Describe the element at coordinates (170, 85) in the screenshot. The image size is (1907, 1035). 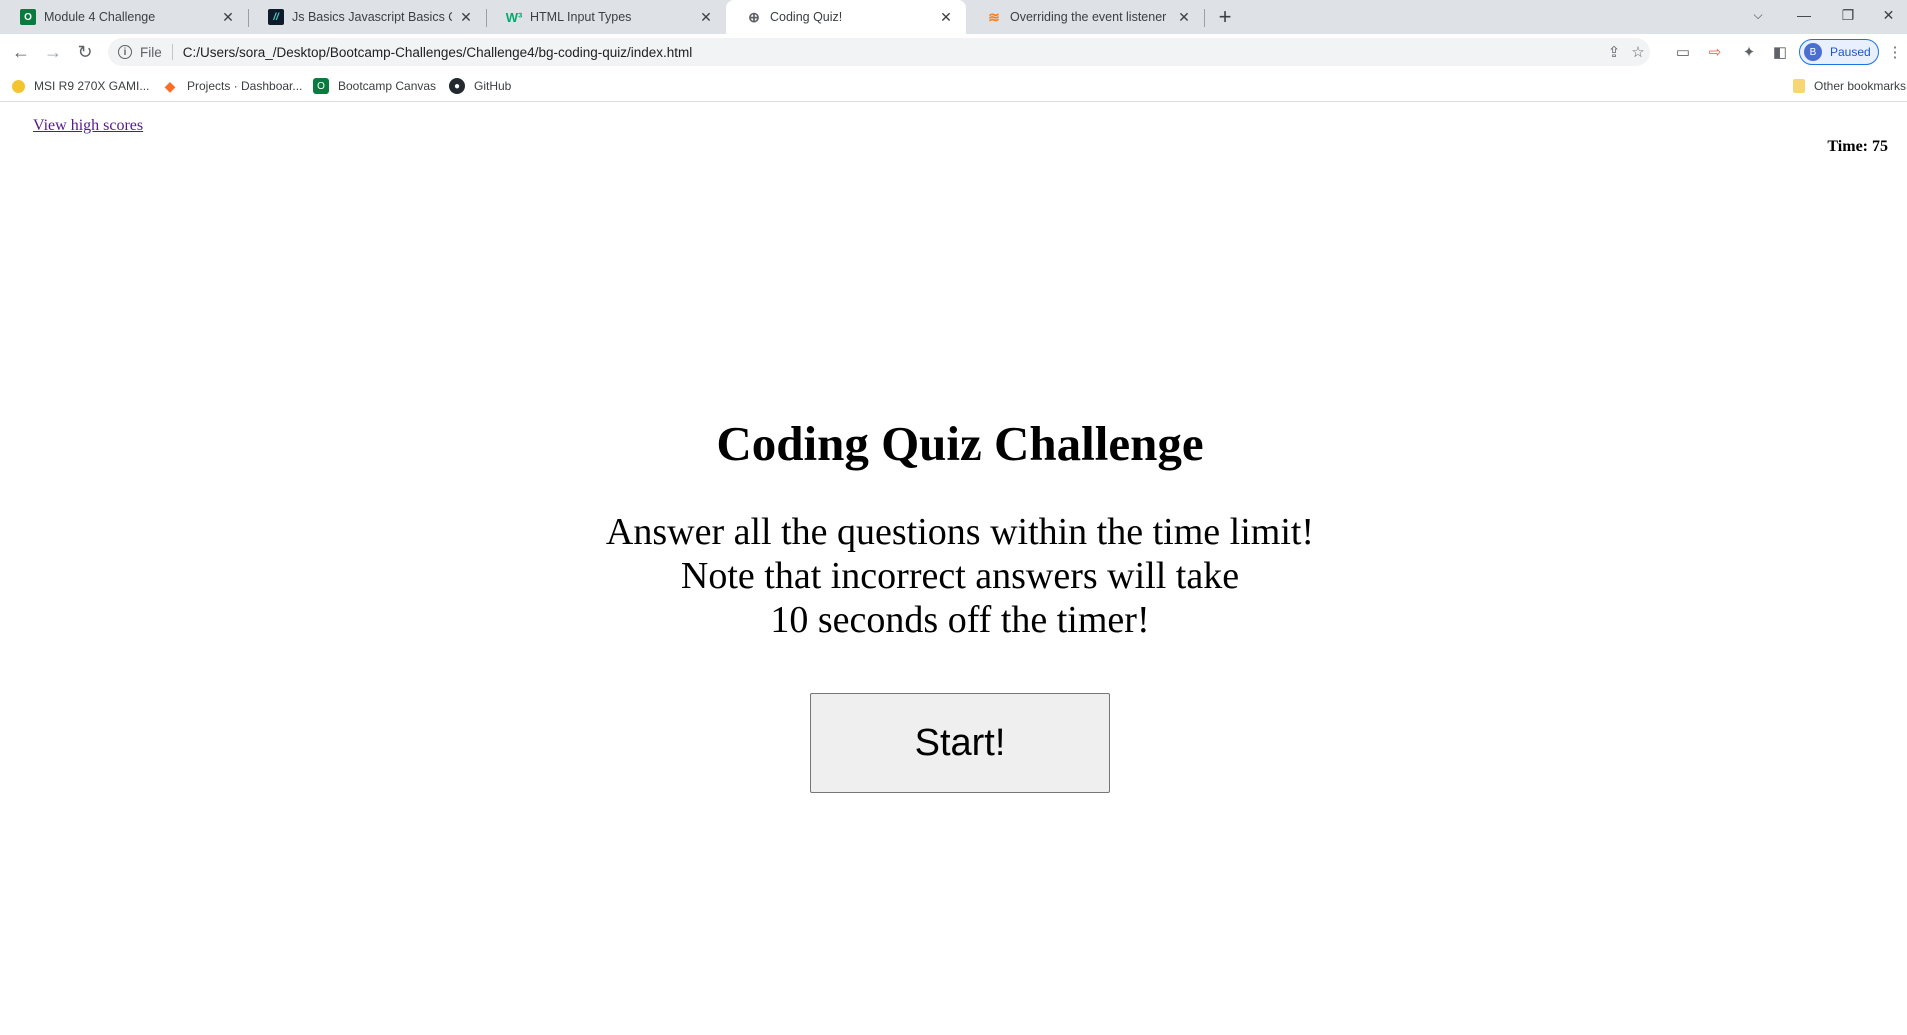
I see `gitlab-icon: ◆` at that location.